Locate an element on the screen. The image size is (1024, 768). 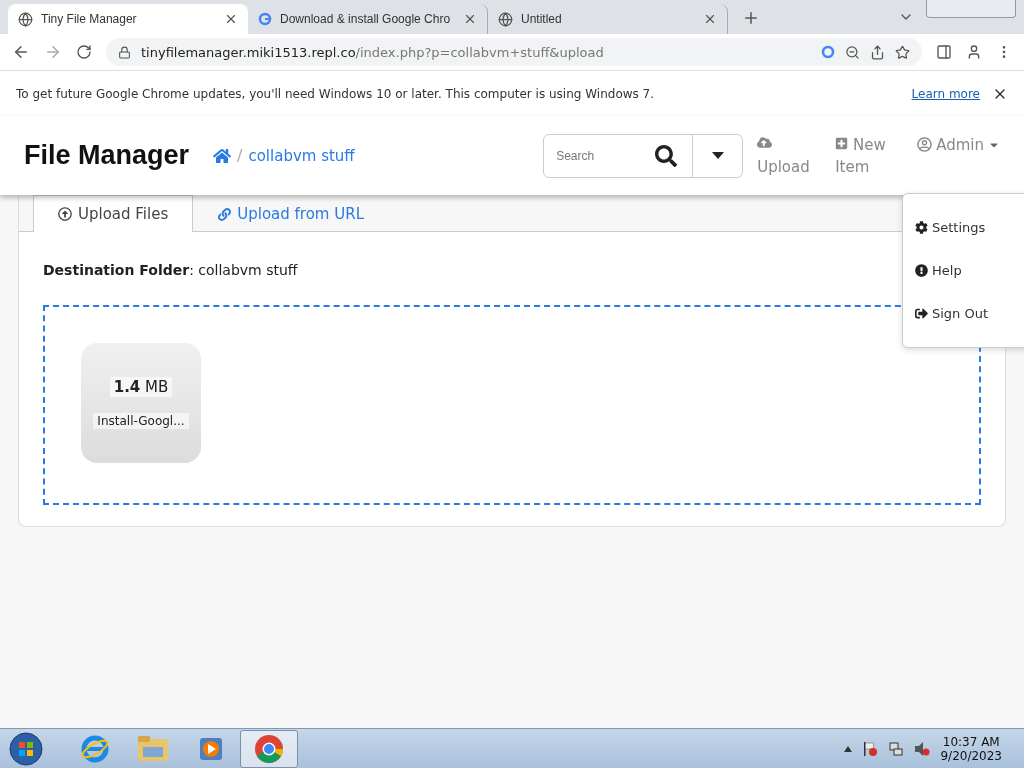
back-icon is located at coordinates (21, 52).